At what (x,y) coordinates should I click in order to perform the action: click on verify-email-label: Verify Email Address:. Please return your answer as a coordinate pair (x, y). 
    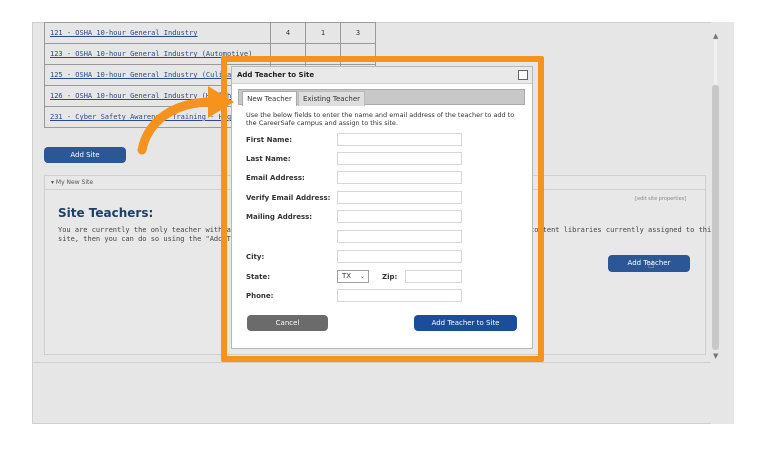
    Looking at the image, I should click on (288, 198).